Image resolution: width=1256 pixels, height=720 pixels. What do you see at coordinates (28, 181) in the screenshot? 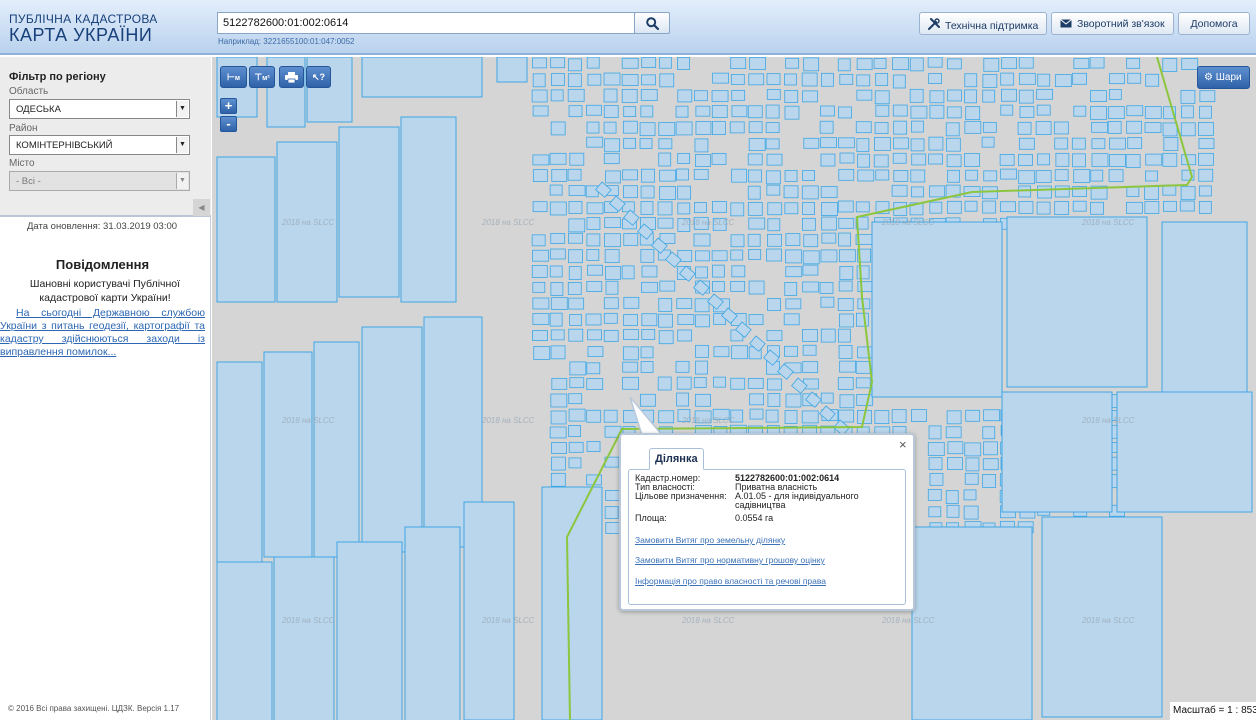
I see `misto-value: - Всі -` at bounding box center [28, 181].